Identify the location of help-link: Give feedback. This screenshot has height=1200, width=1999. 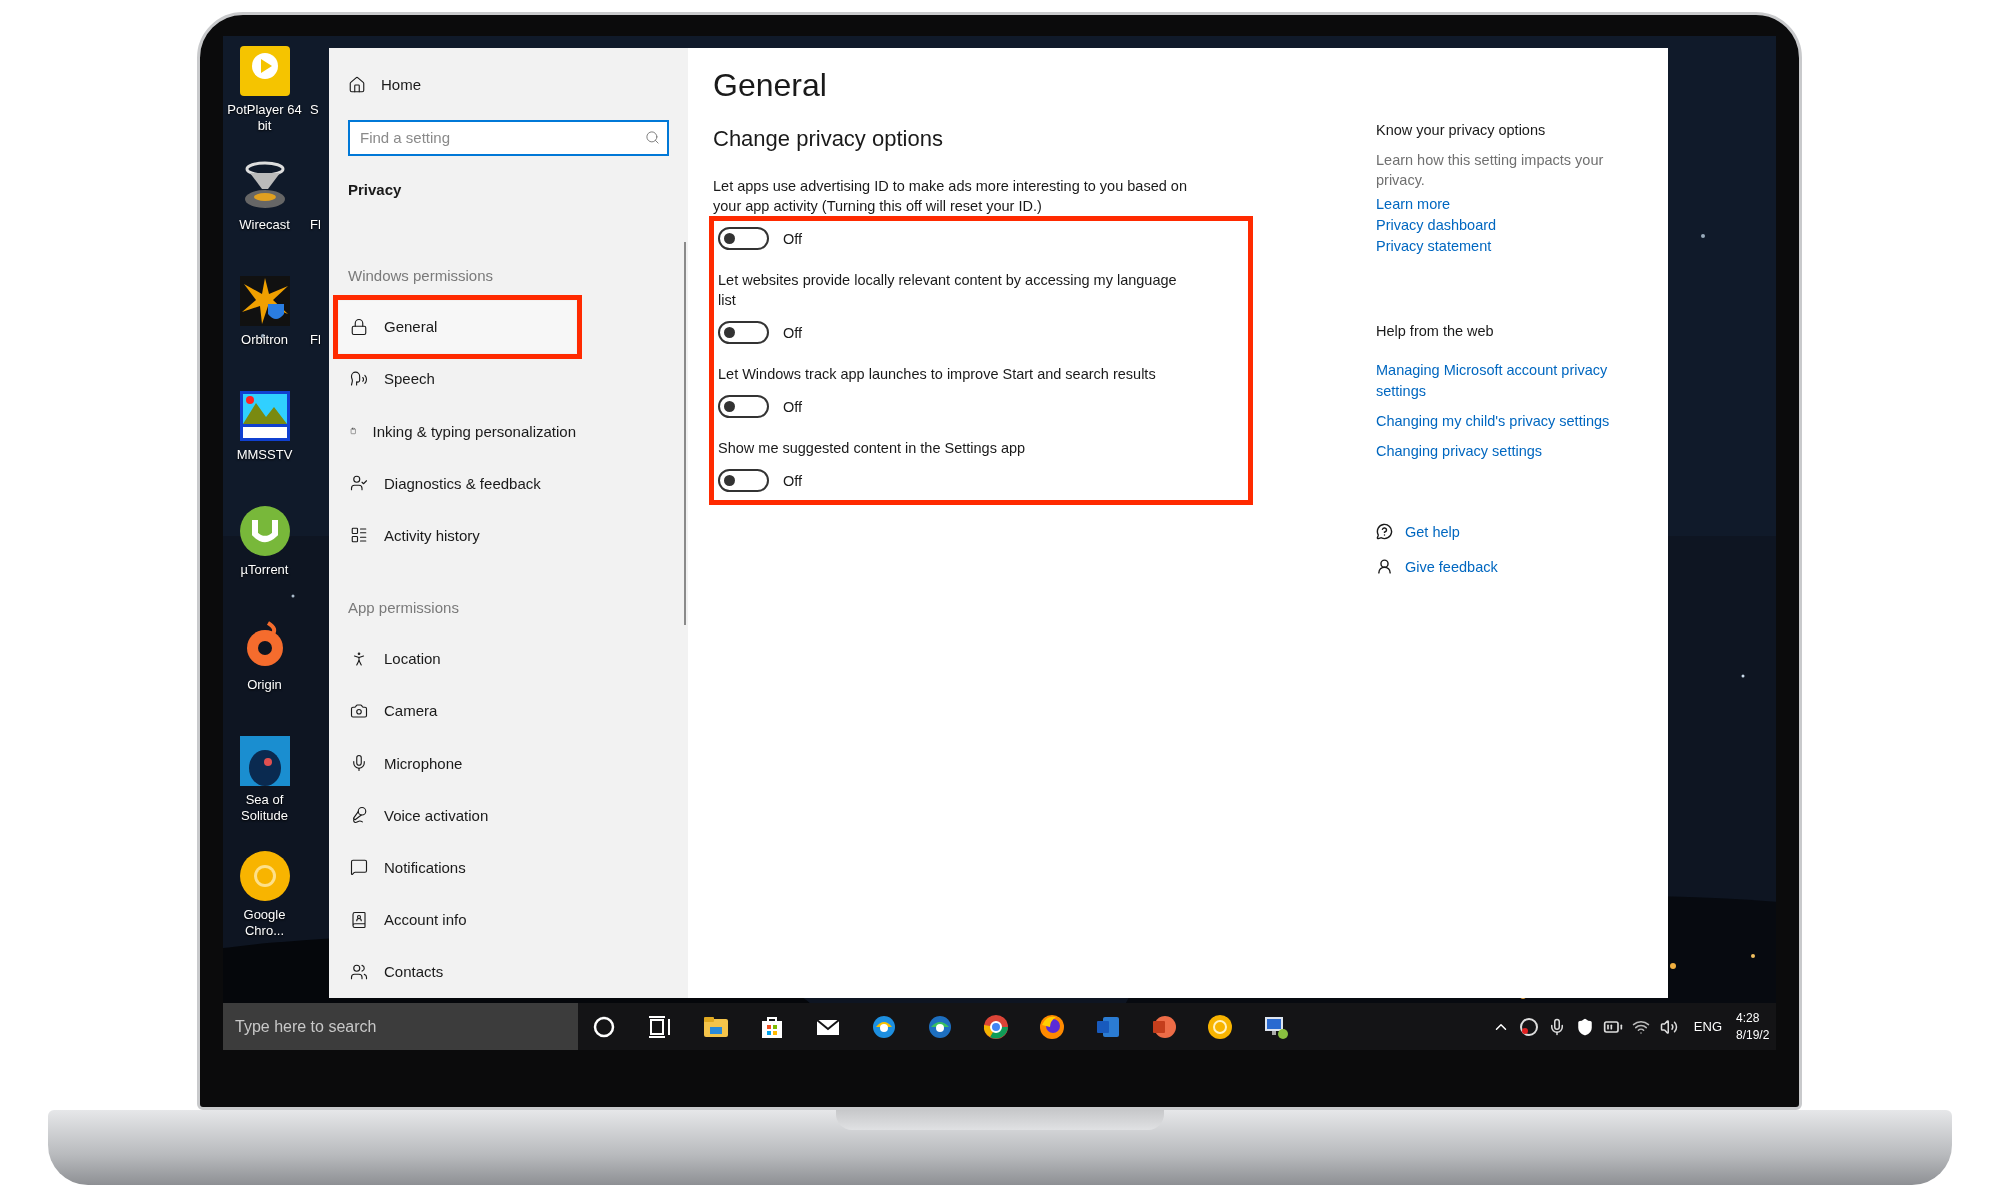
(1437, 566).